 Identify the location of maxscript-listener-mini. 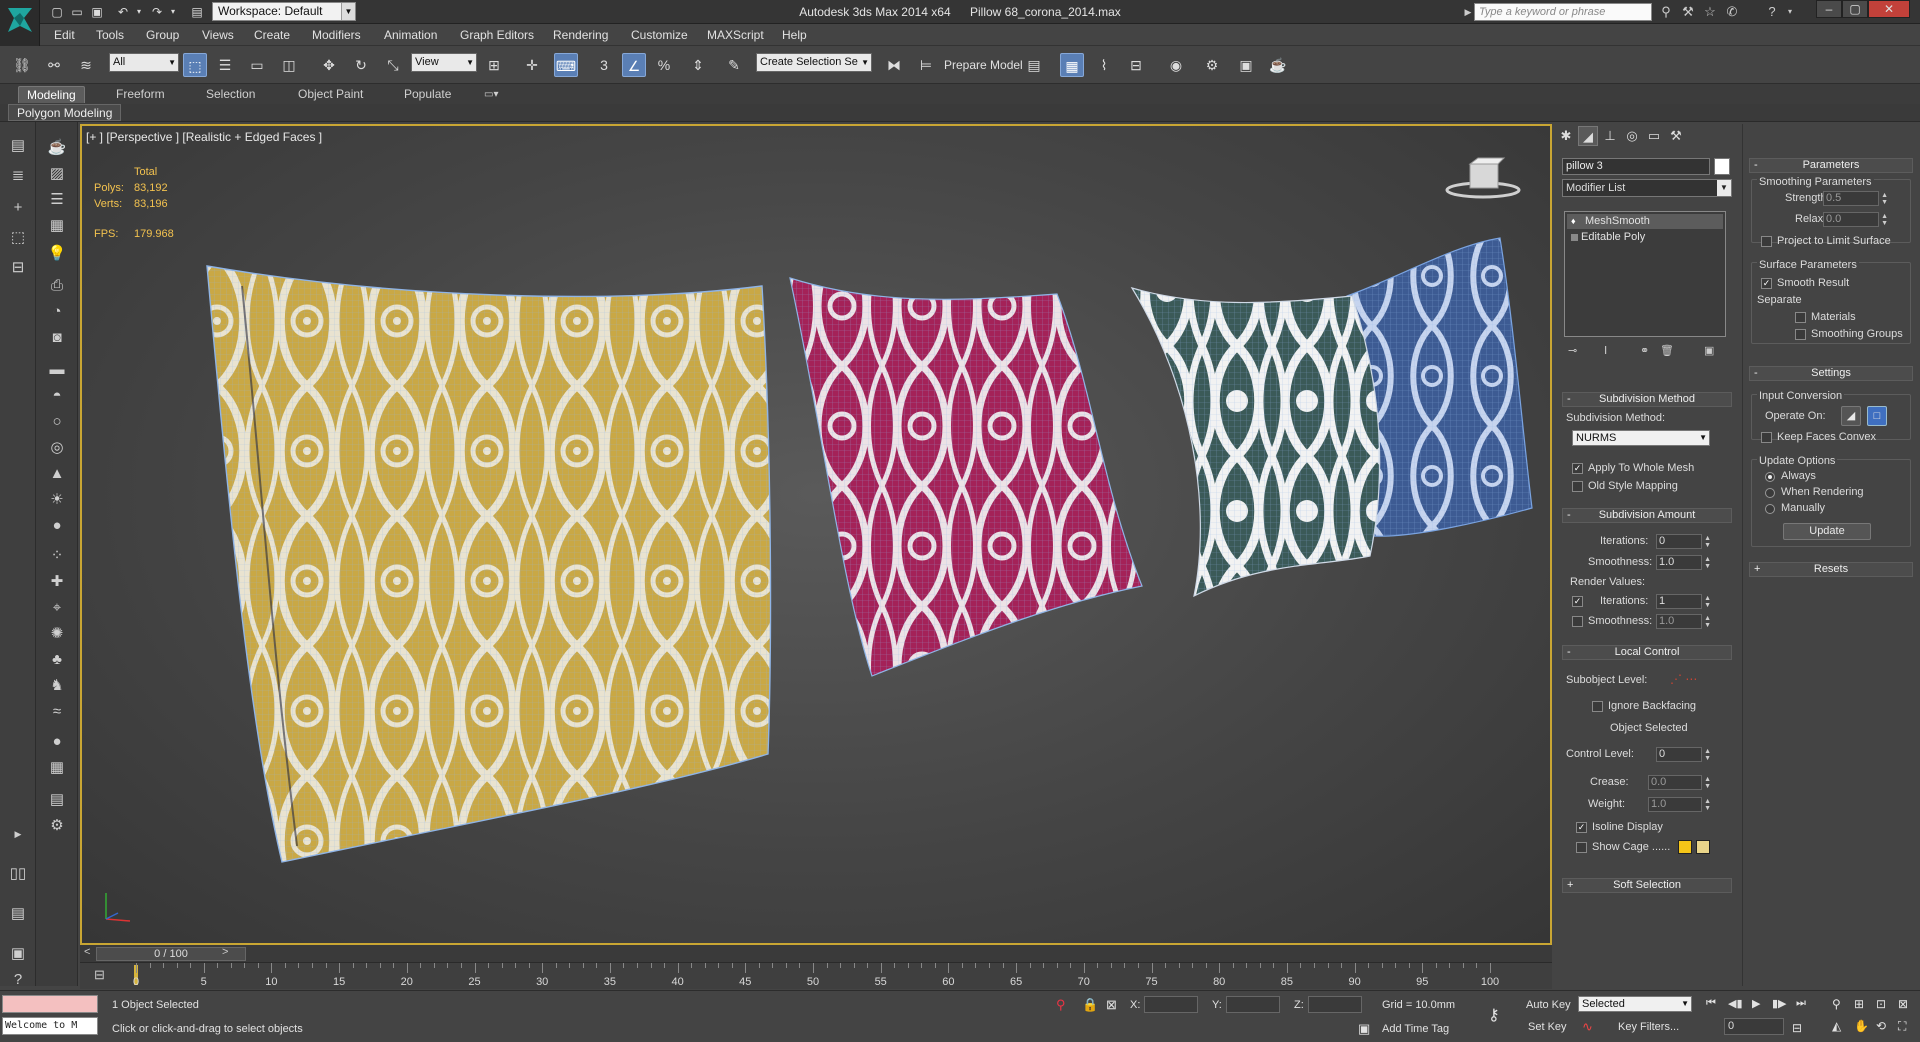
(50, 1004).